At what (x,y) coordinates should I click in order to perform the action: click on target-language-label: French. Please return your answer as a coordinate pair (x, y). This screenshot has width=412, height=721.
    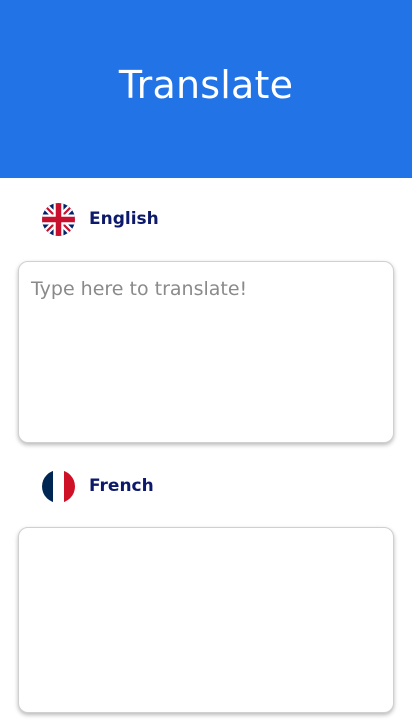
    Looking at the image, I should click on (121, 486).